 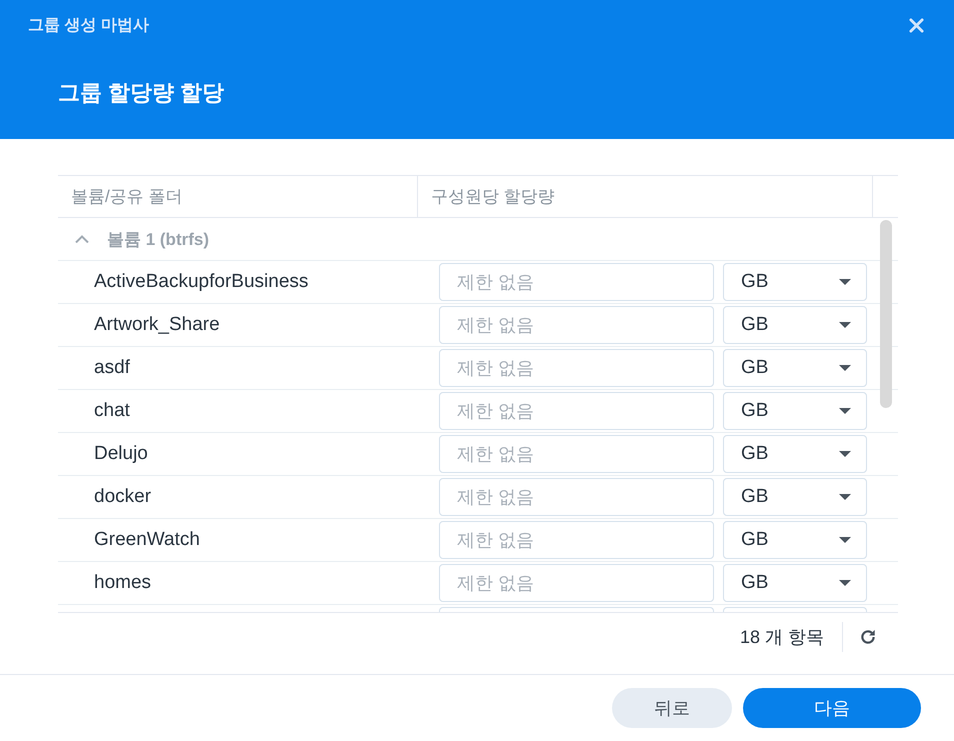 I want to click on shared-folder-name: Delujo, so click(x=121, y=454).